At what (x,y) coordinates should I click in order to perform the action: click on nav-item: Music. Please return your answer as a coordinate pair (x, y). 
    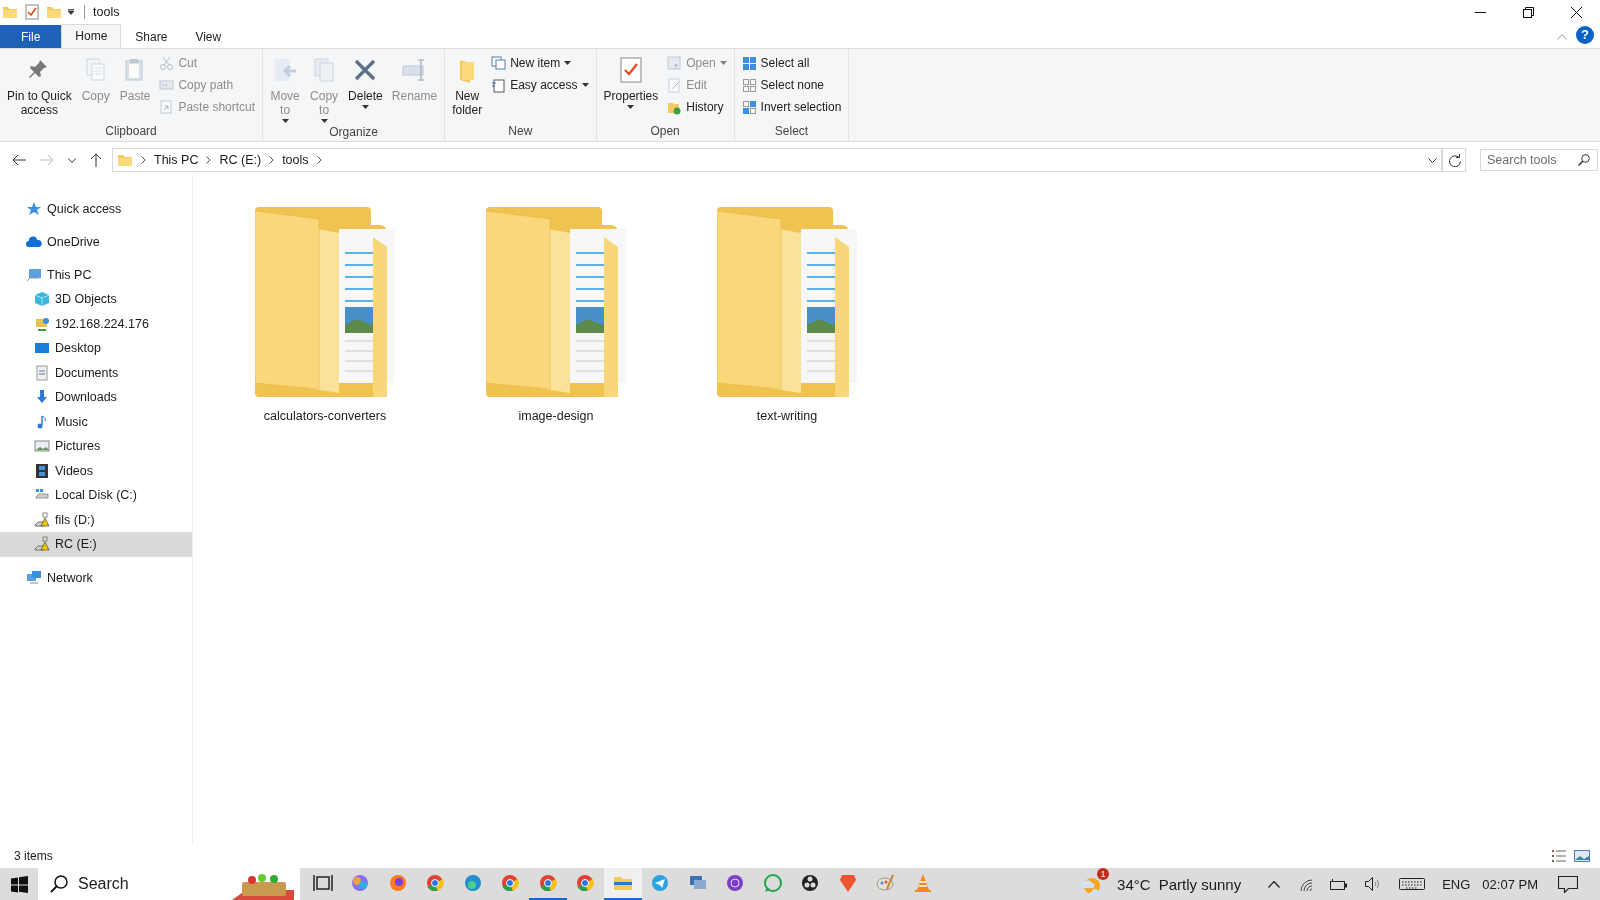
    Looking at the image, I should click on (96, 421).